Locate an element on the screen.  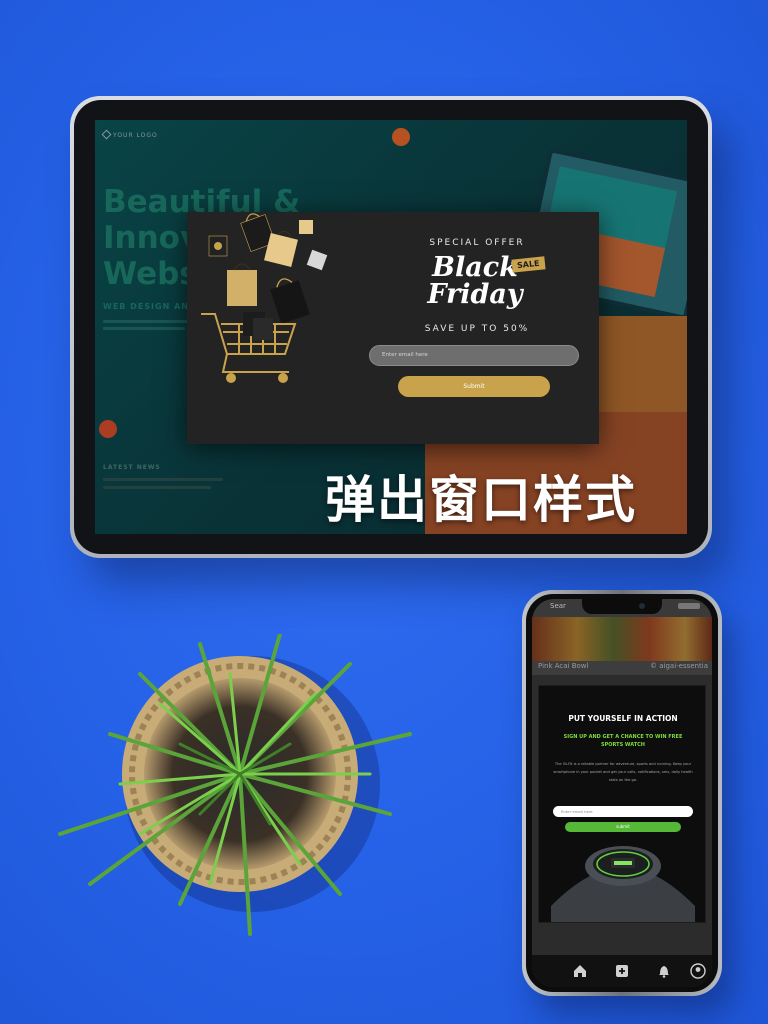
phone-notch is located at coordinates (622, 606).